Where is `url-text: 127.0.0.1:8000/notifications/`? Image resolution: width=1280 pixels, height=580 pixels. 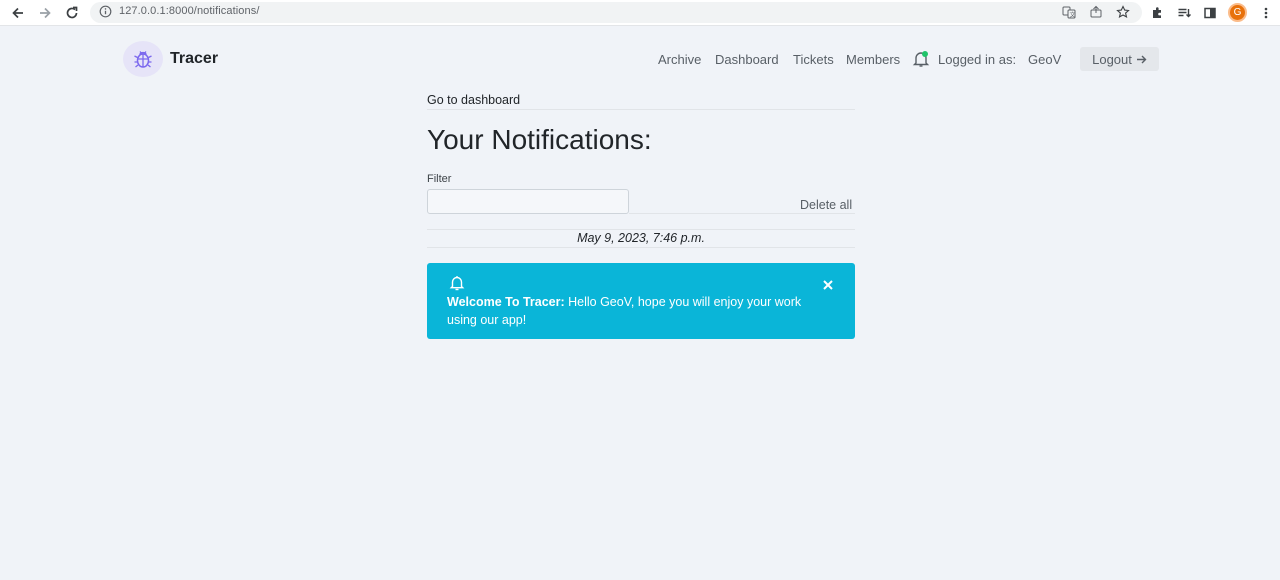
url-text: 127.0.0.1:8000/notifications/ is located at coordinates (189, 11).